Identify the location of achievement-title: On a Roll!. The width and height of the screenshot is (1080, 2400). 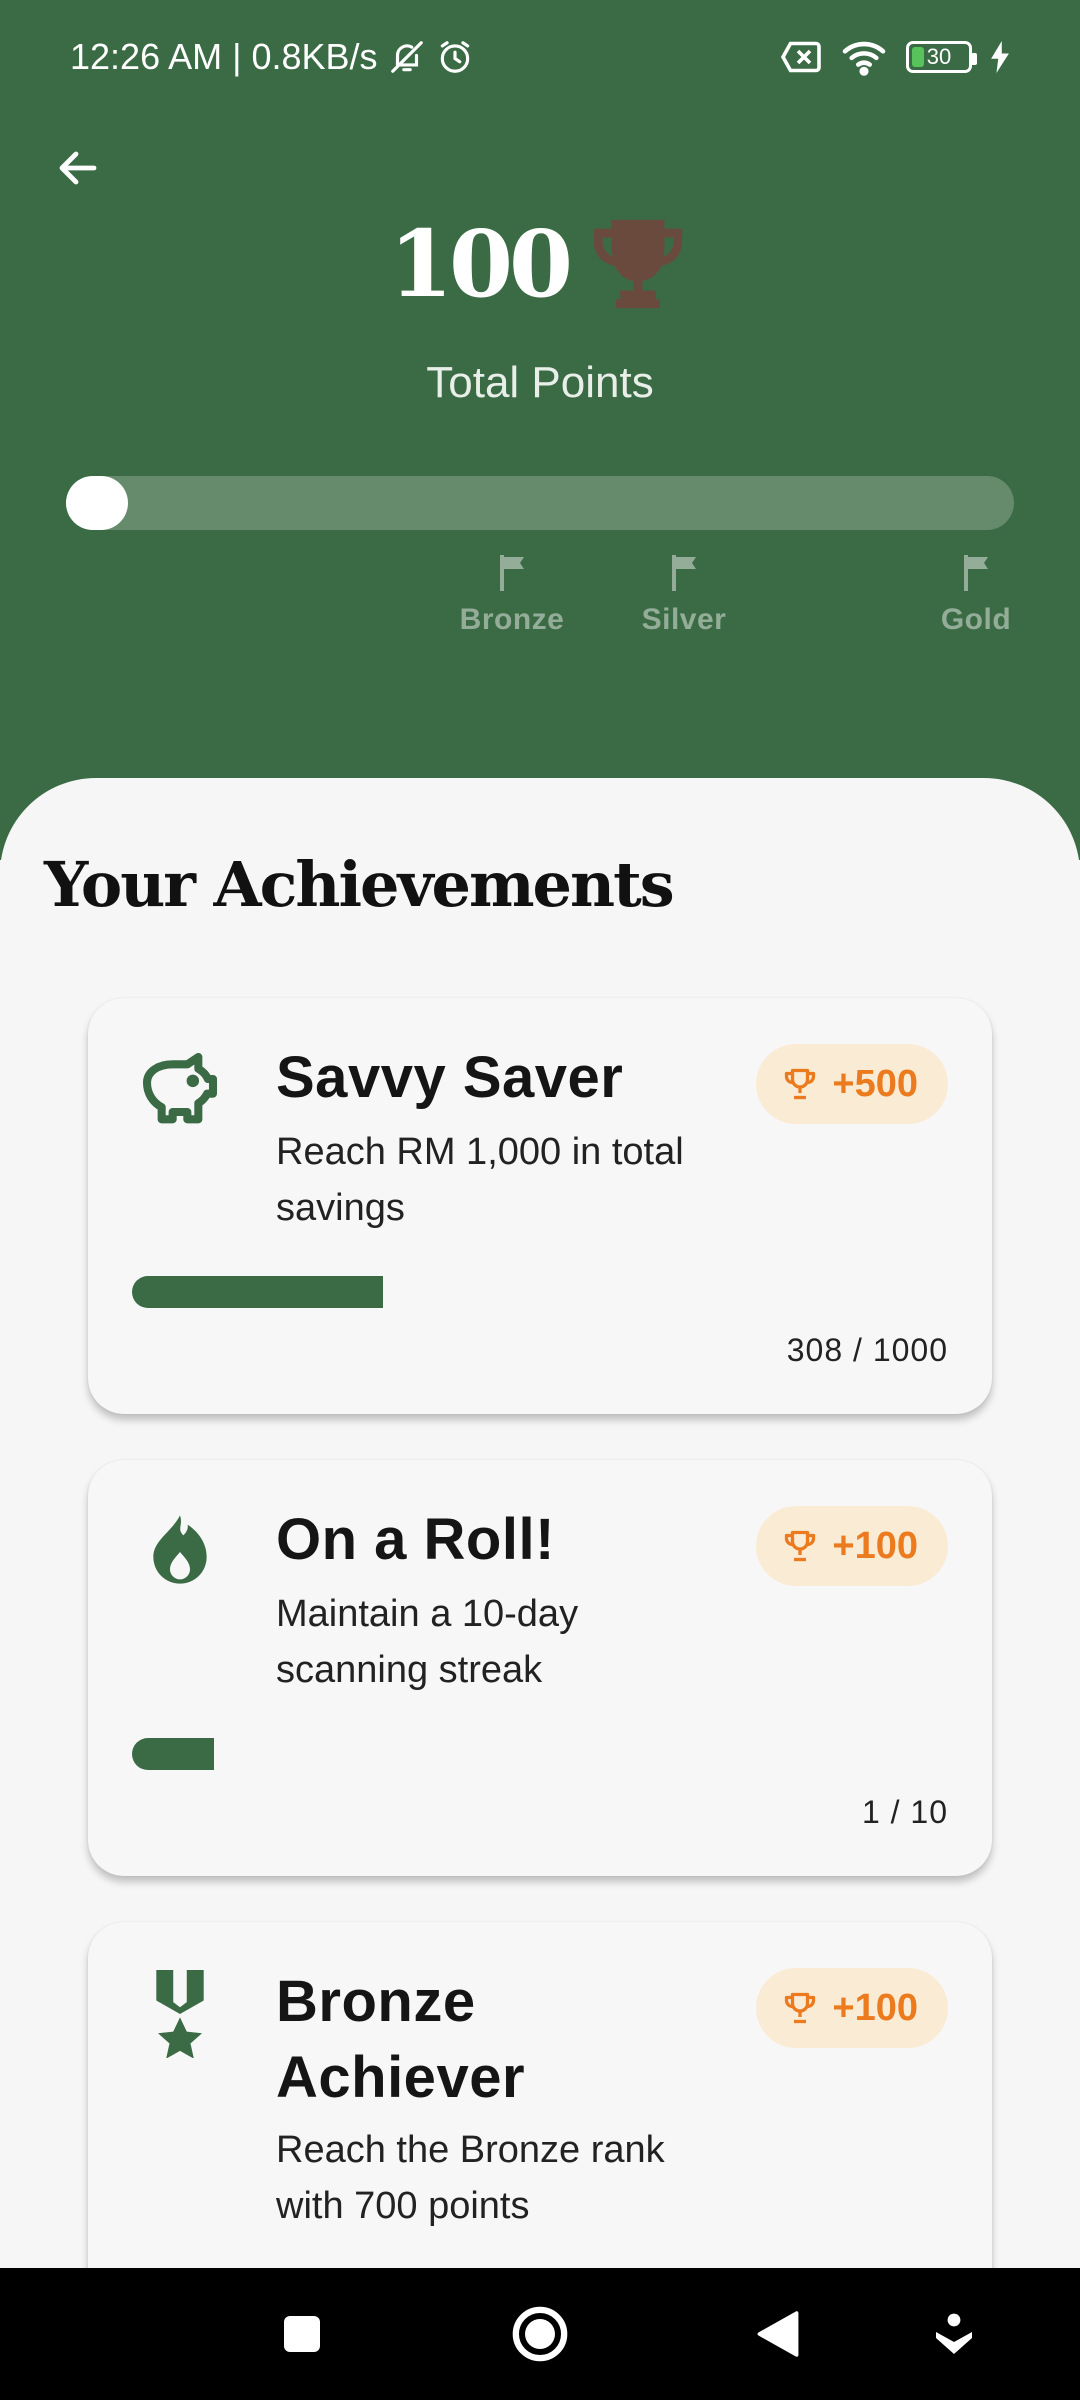
(415, 1539).